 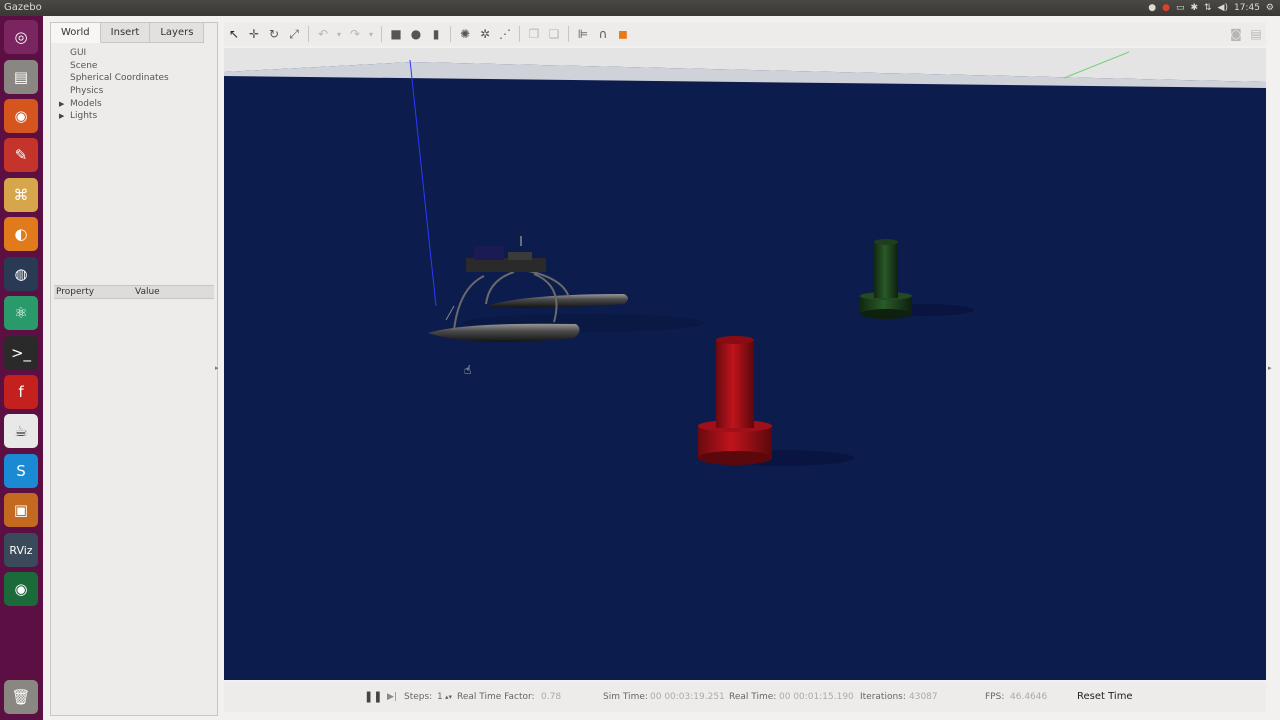 I want to click on system-top-bar: Gazebo ● ● ▭ ✱ ⇅ ◀) 17:45 ⚙, so click(x=640, y=8).